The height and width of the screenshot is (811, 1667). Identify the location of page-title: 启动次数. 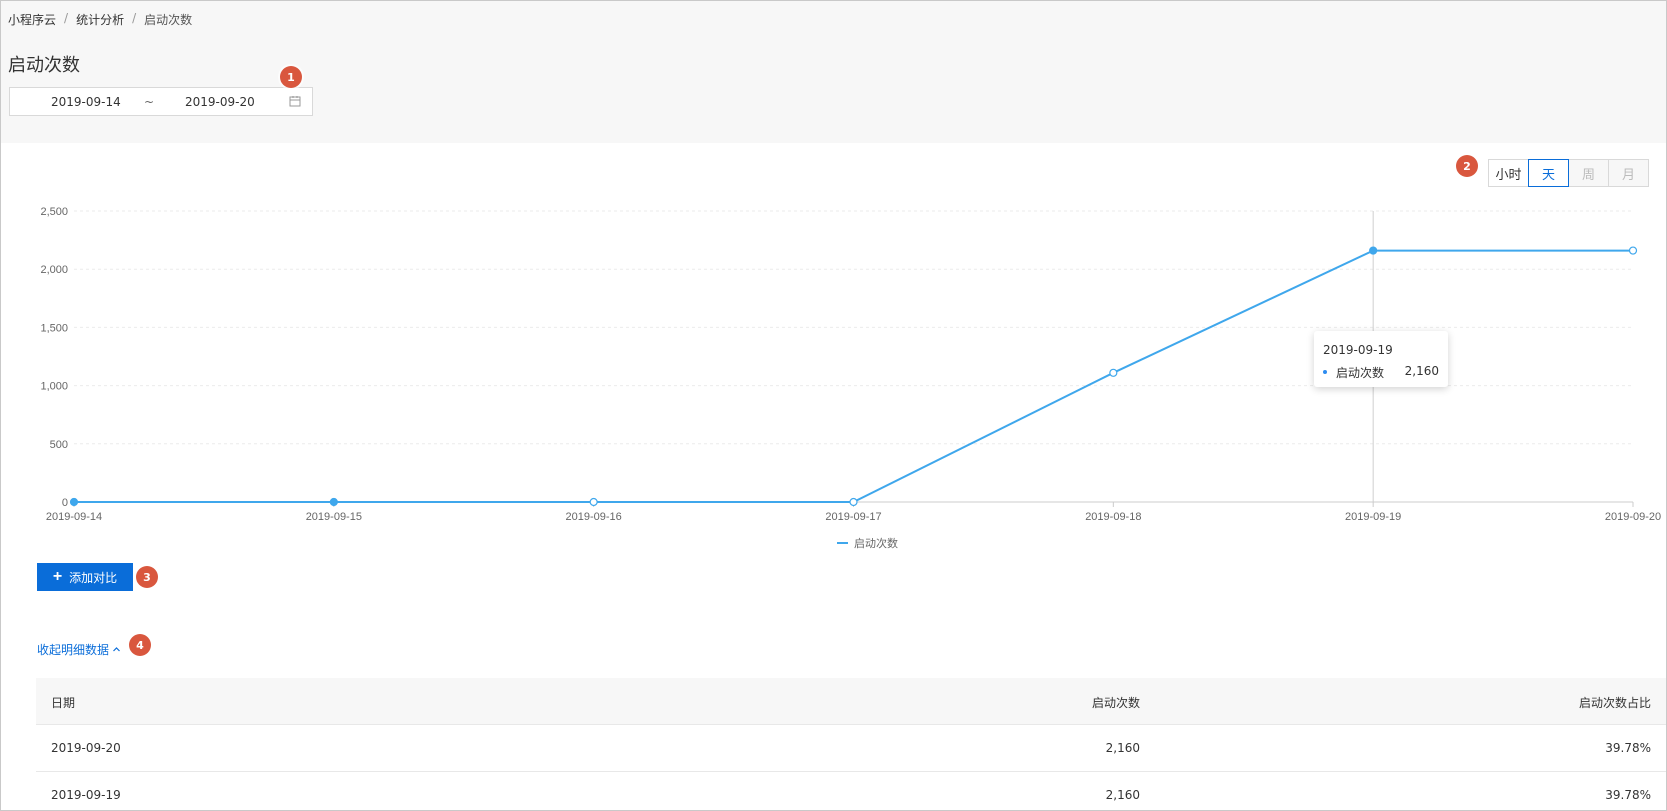
(44, 65).